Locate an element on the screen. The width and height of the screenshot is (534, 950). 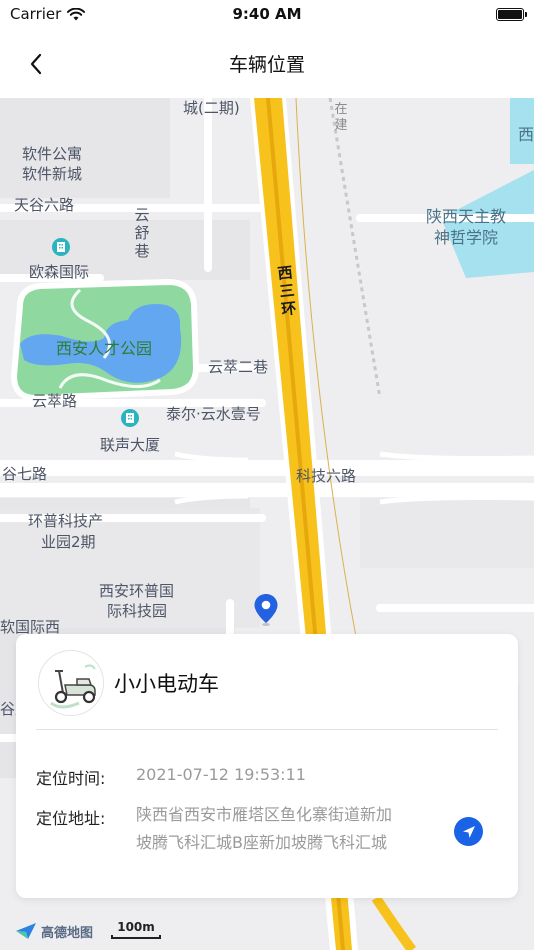
map-label: 天谷六路 is located at coordinates (44, 205).